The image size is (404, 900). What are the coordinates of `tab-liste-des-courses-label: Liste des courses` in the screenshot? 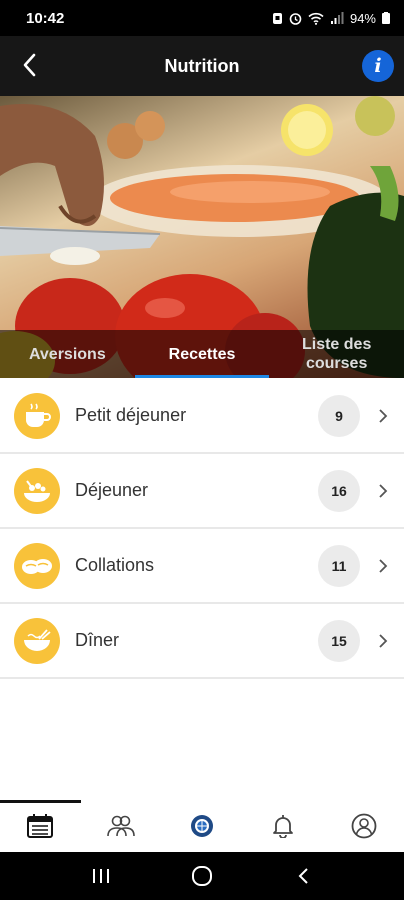 It's located at (336, 354).